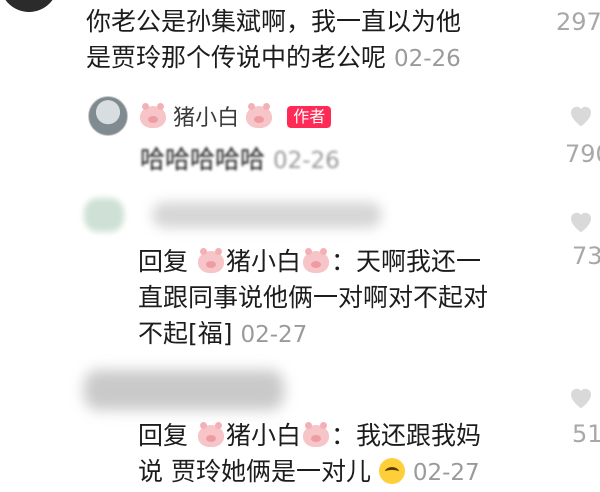  I want to click on laughing-emoji-icon, so click(391, 471).